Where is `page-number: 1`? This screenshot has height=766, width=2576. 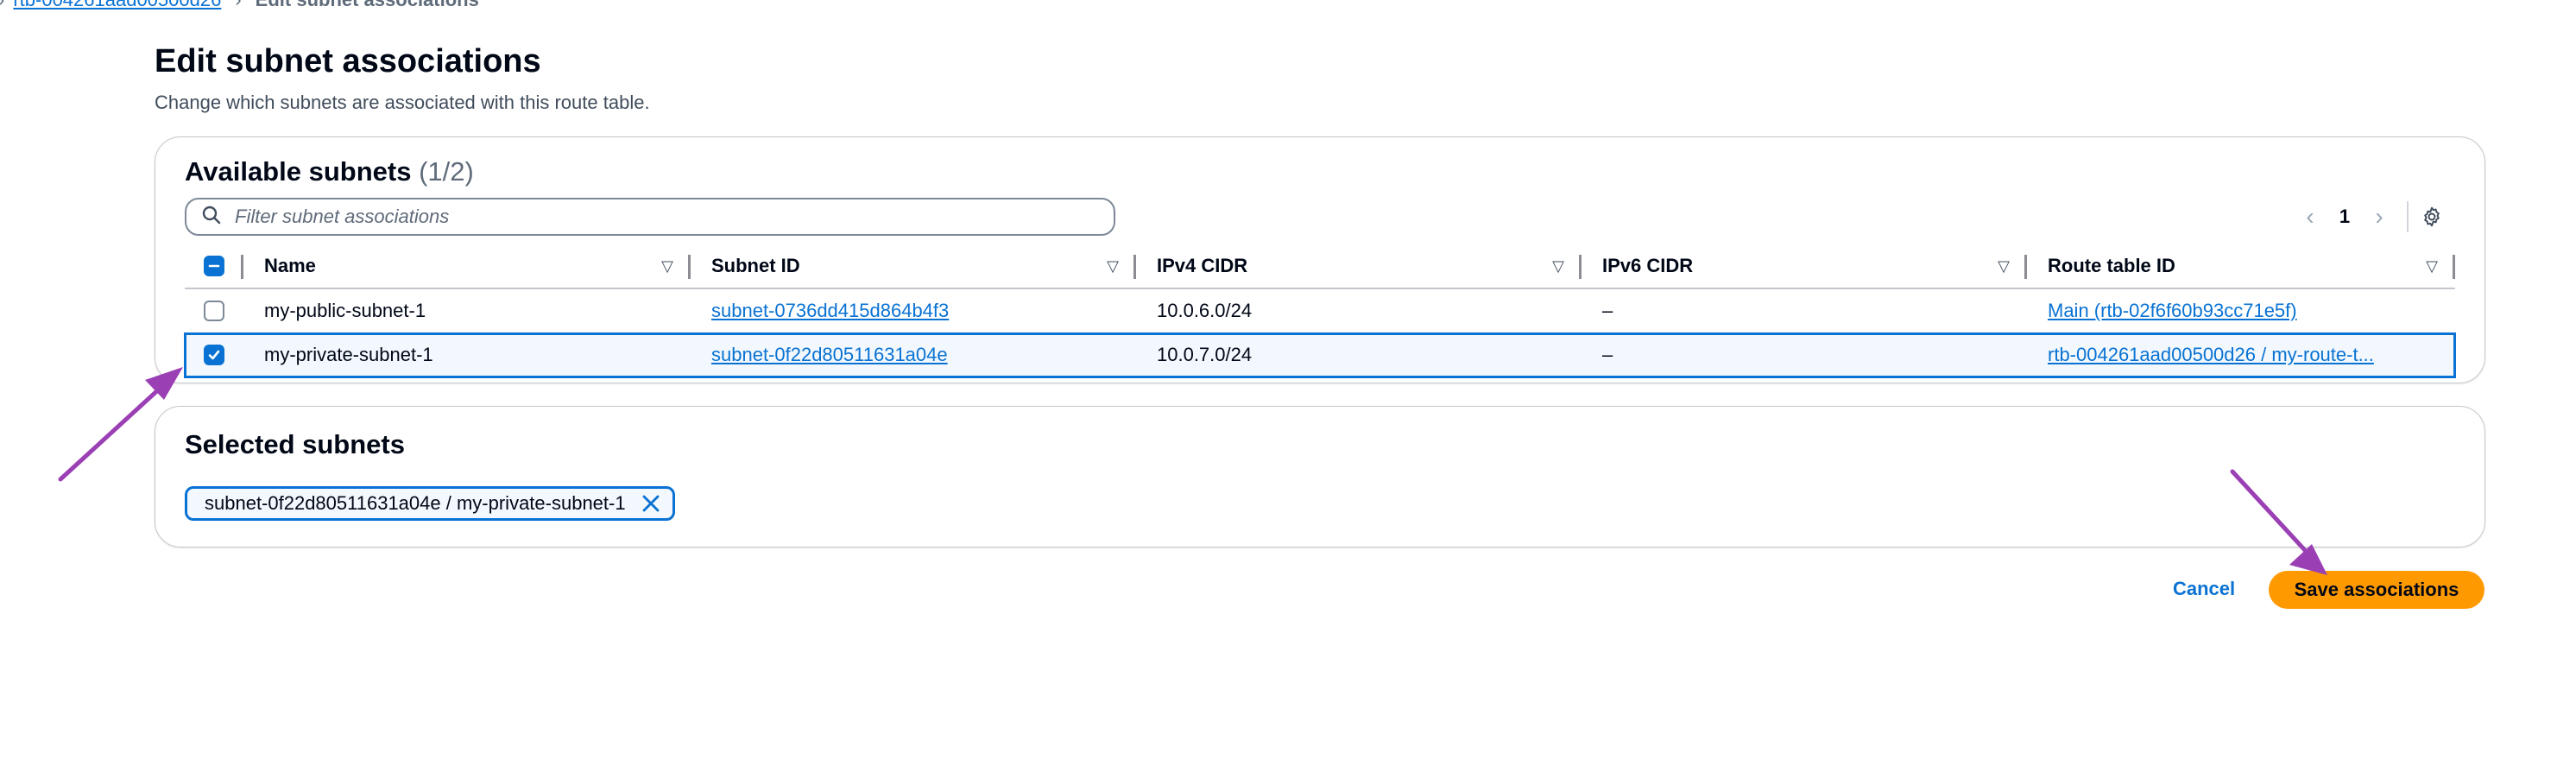
page-number: 1 is located at coordinates (2345, 217).